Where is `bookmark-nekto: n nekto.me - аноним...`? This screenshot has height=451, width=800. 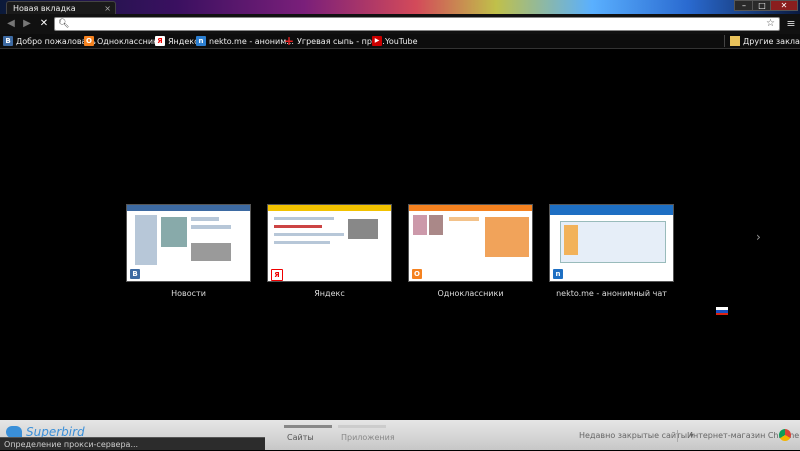
bookmark-nekto: n nekto.me - аноним... is located at coordinates (245, 41).